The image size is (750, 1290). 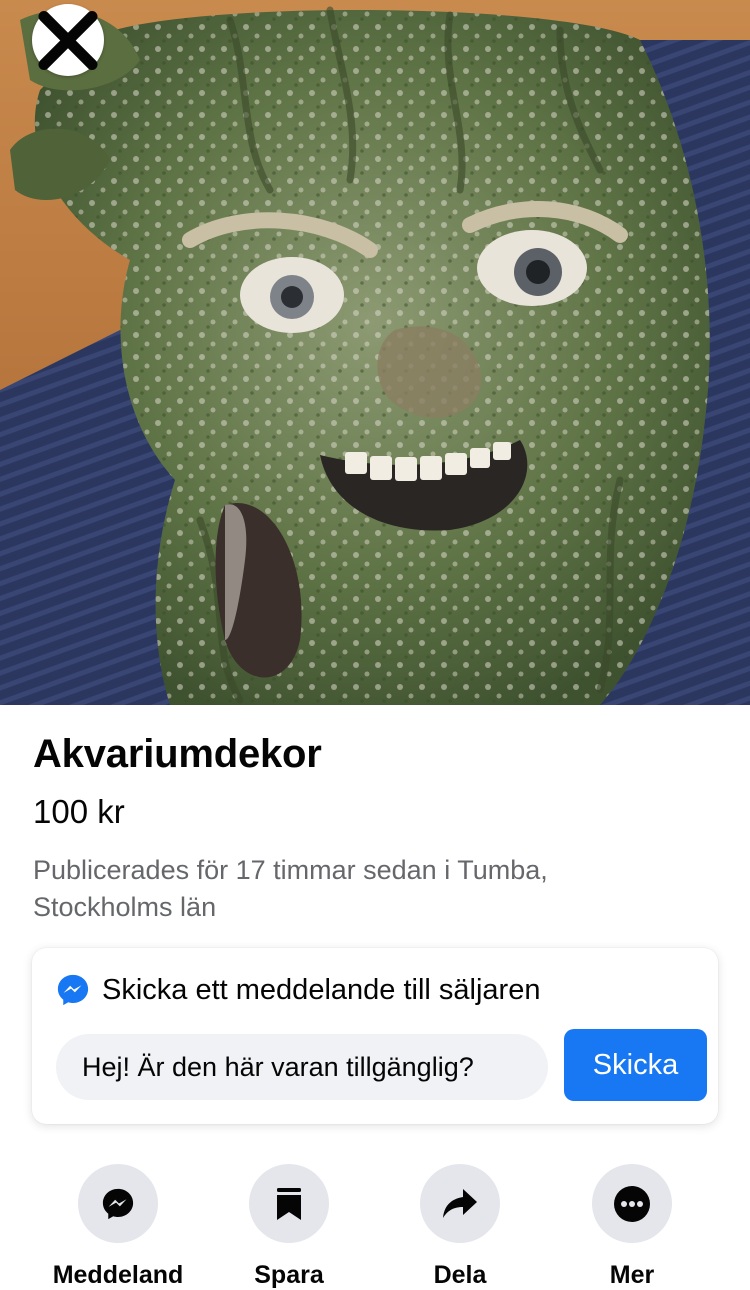 I want to click on close-icon, so click(x=68, y=40).